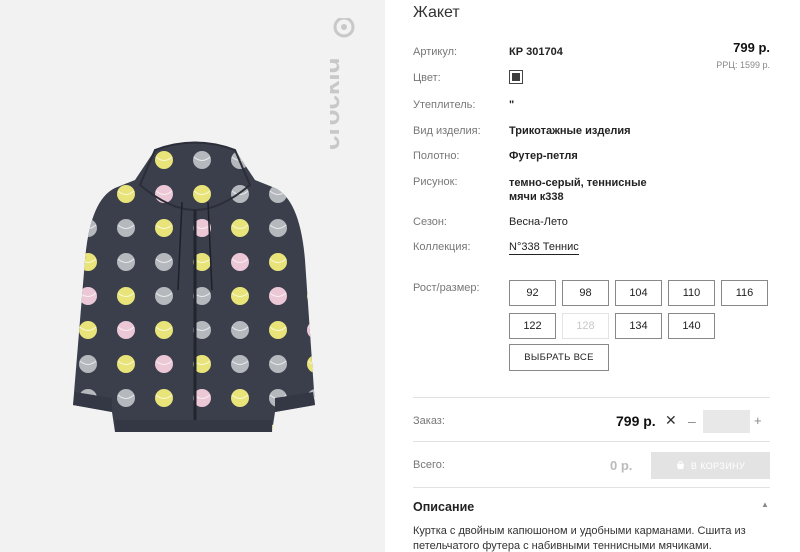 Image resolution: width=800 pixels, height=552 pixels. What do you see at coordinates (758, 420) in the screenshot?
I see `increase-quantity-button: +` at bounding box center [758, 420].